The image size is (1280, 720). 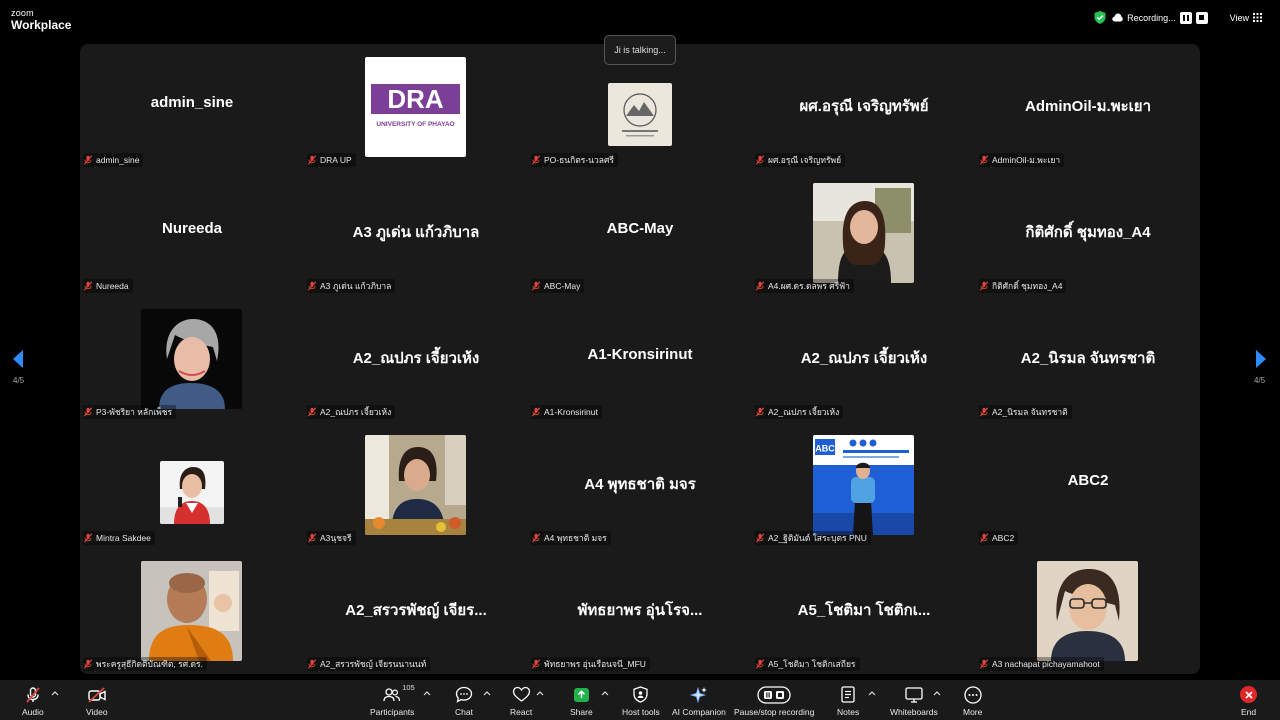 I want to click on chat-button: Chat, so click(x=464, y=701).